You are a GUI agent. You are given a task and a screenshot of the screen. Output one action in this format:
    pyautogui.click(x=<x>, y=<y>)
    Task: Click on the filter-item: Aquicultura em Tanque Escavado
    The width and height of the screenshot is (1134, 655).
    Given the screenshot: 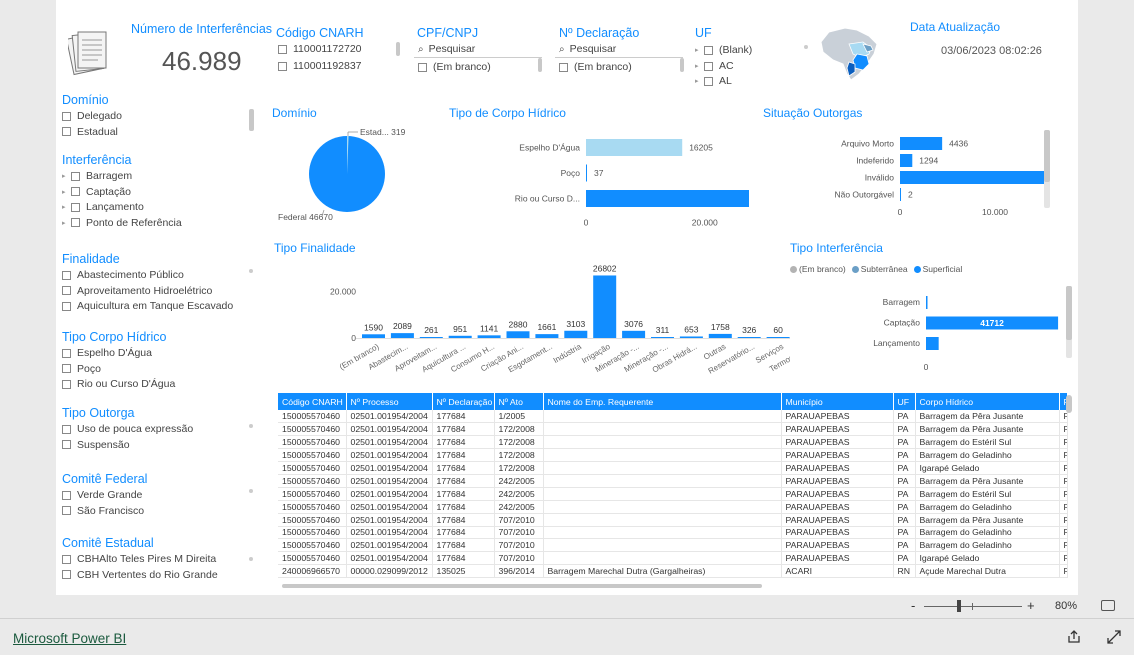 What is the action you would take?
    pyautogui.click(x=147, y=306)
    